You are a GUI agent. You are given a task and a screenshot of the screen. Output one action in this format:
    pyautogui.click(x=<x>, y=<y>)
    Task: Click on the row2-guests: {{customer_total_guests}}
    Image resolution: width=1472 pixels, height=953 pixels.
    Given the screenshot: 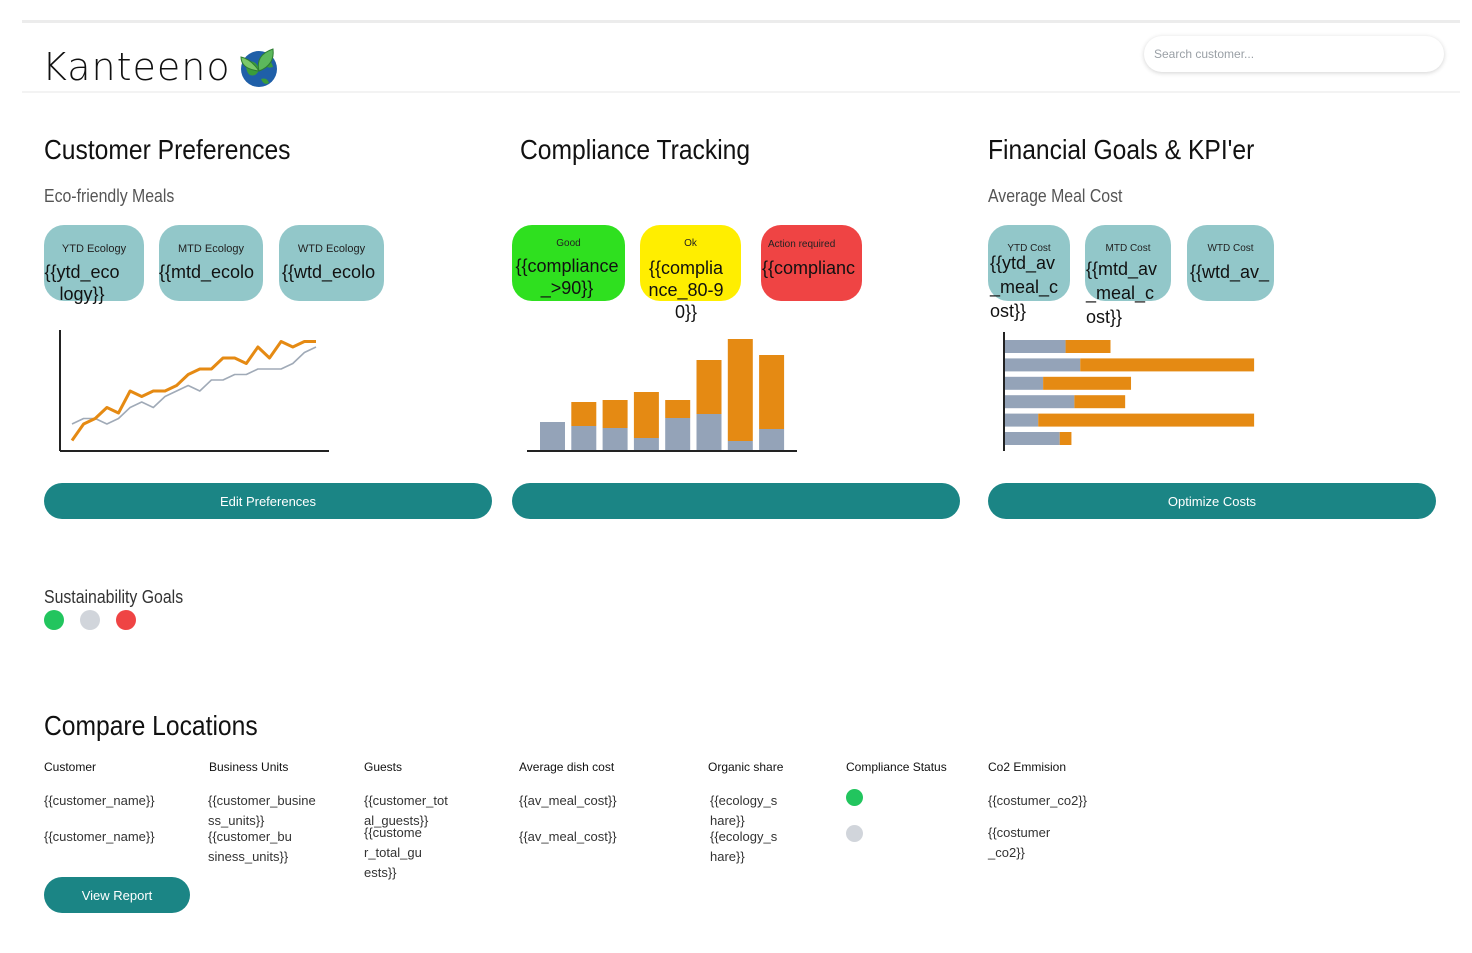 What is the action you would take?
    pyautogui.click(x=393, y=852)
    